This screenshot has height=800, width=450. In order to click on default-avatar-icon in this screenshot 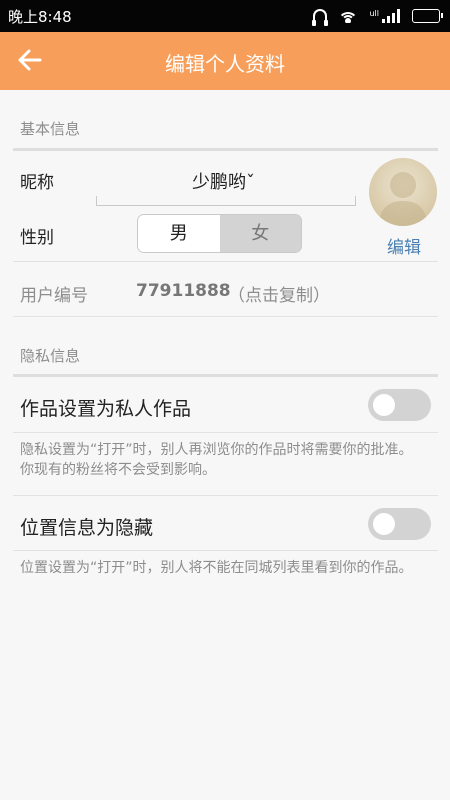, I will do `click(403, 199)`.